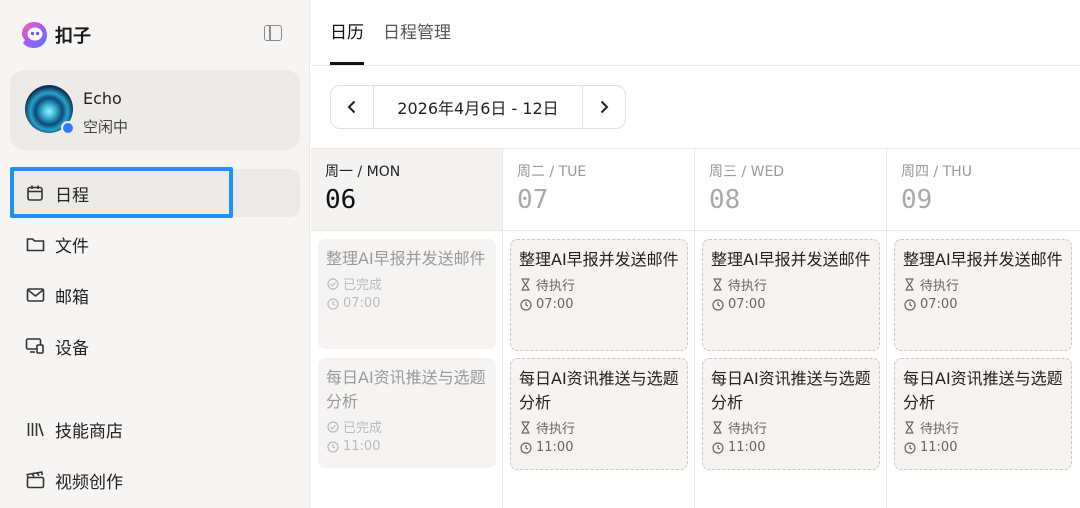  What do you see at coordinates (155, 110) in the screenshot?
I see `user-card: Echo 空闲中` at bounding box center [155, 110].